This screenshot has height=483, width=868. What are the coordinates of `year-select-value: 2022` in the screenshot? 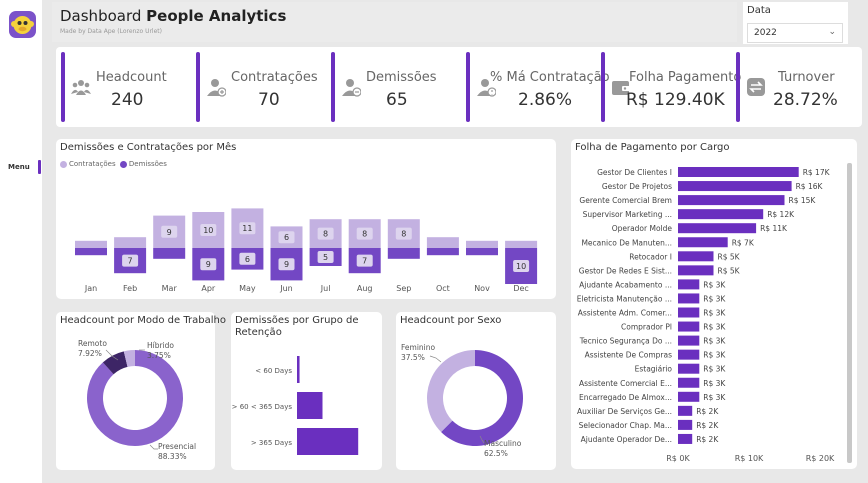 It's located at (765, 33).